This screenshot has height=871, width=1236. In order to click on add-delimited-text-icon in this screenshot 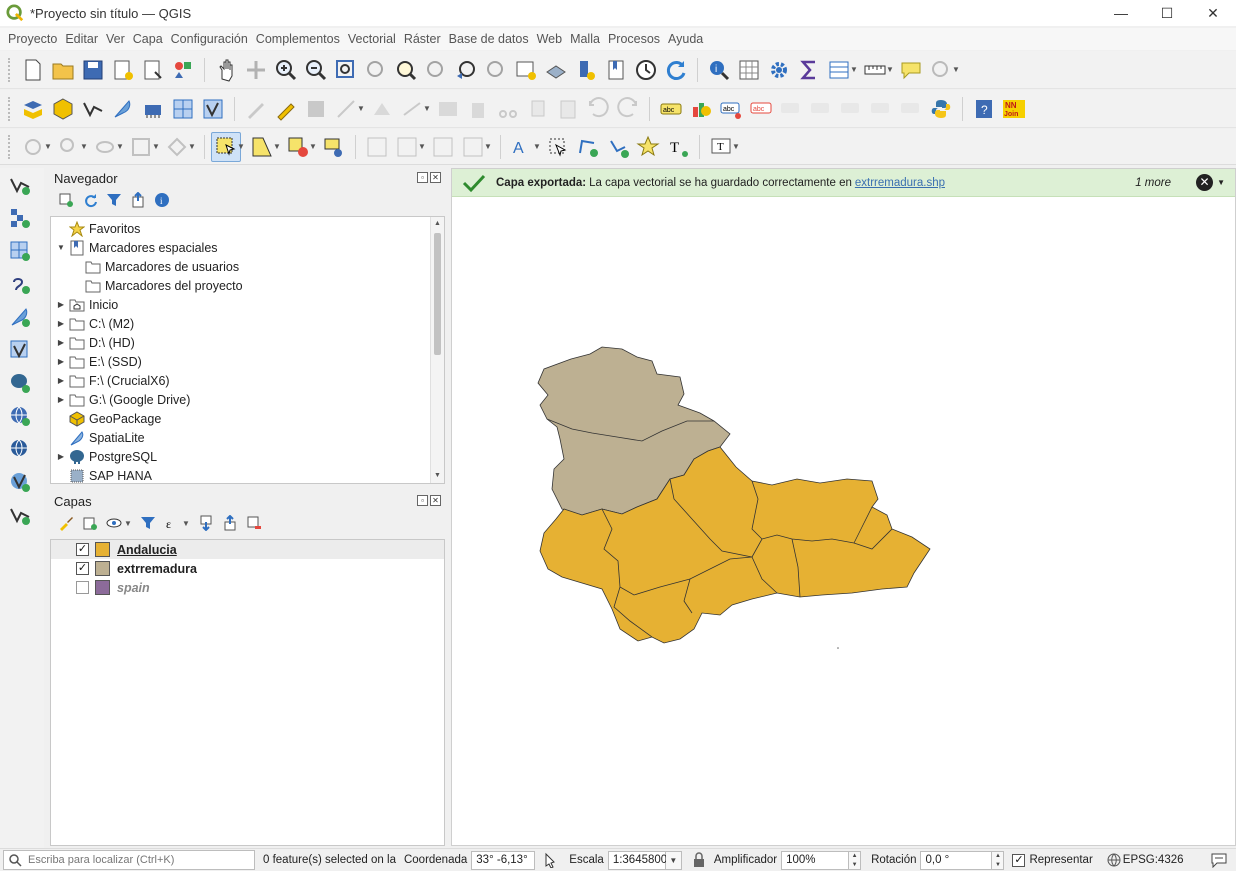, I will do `click(20, 284)`.